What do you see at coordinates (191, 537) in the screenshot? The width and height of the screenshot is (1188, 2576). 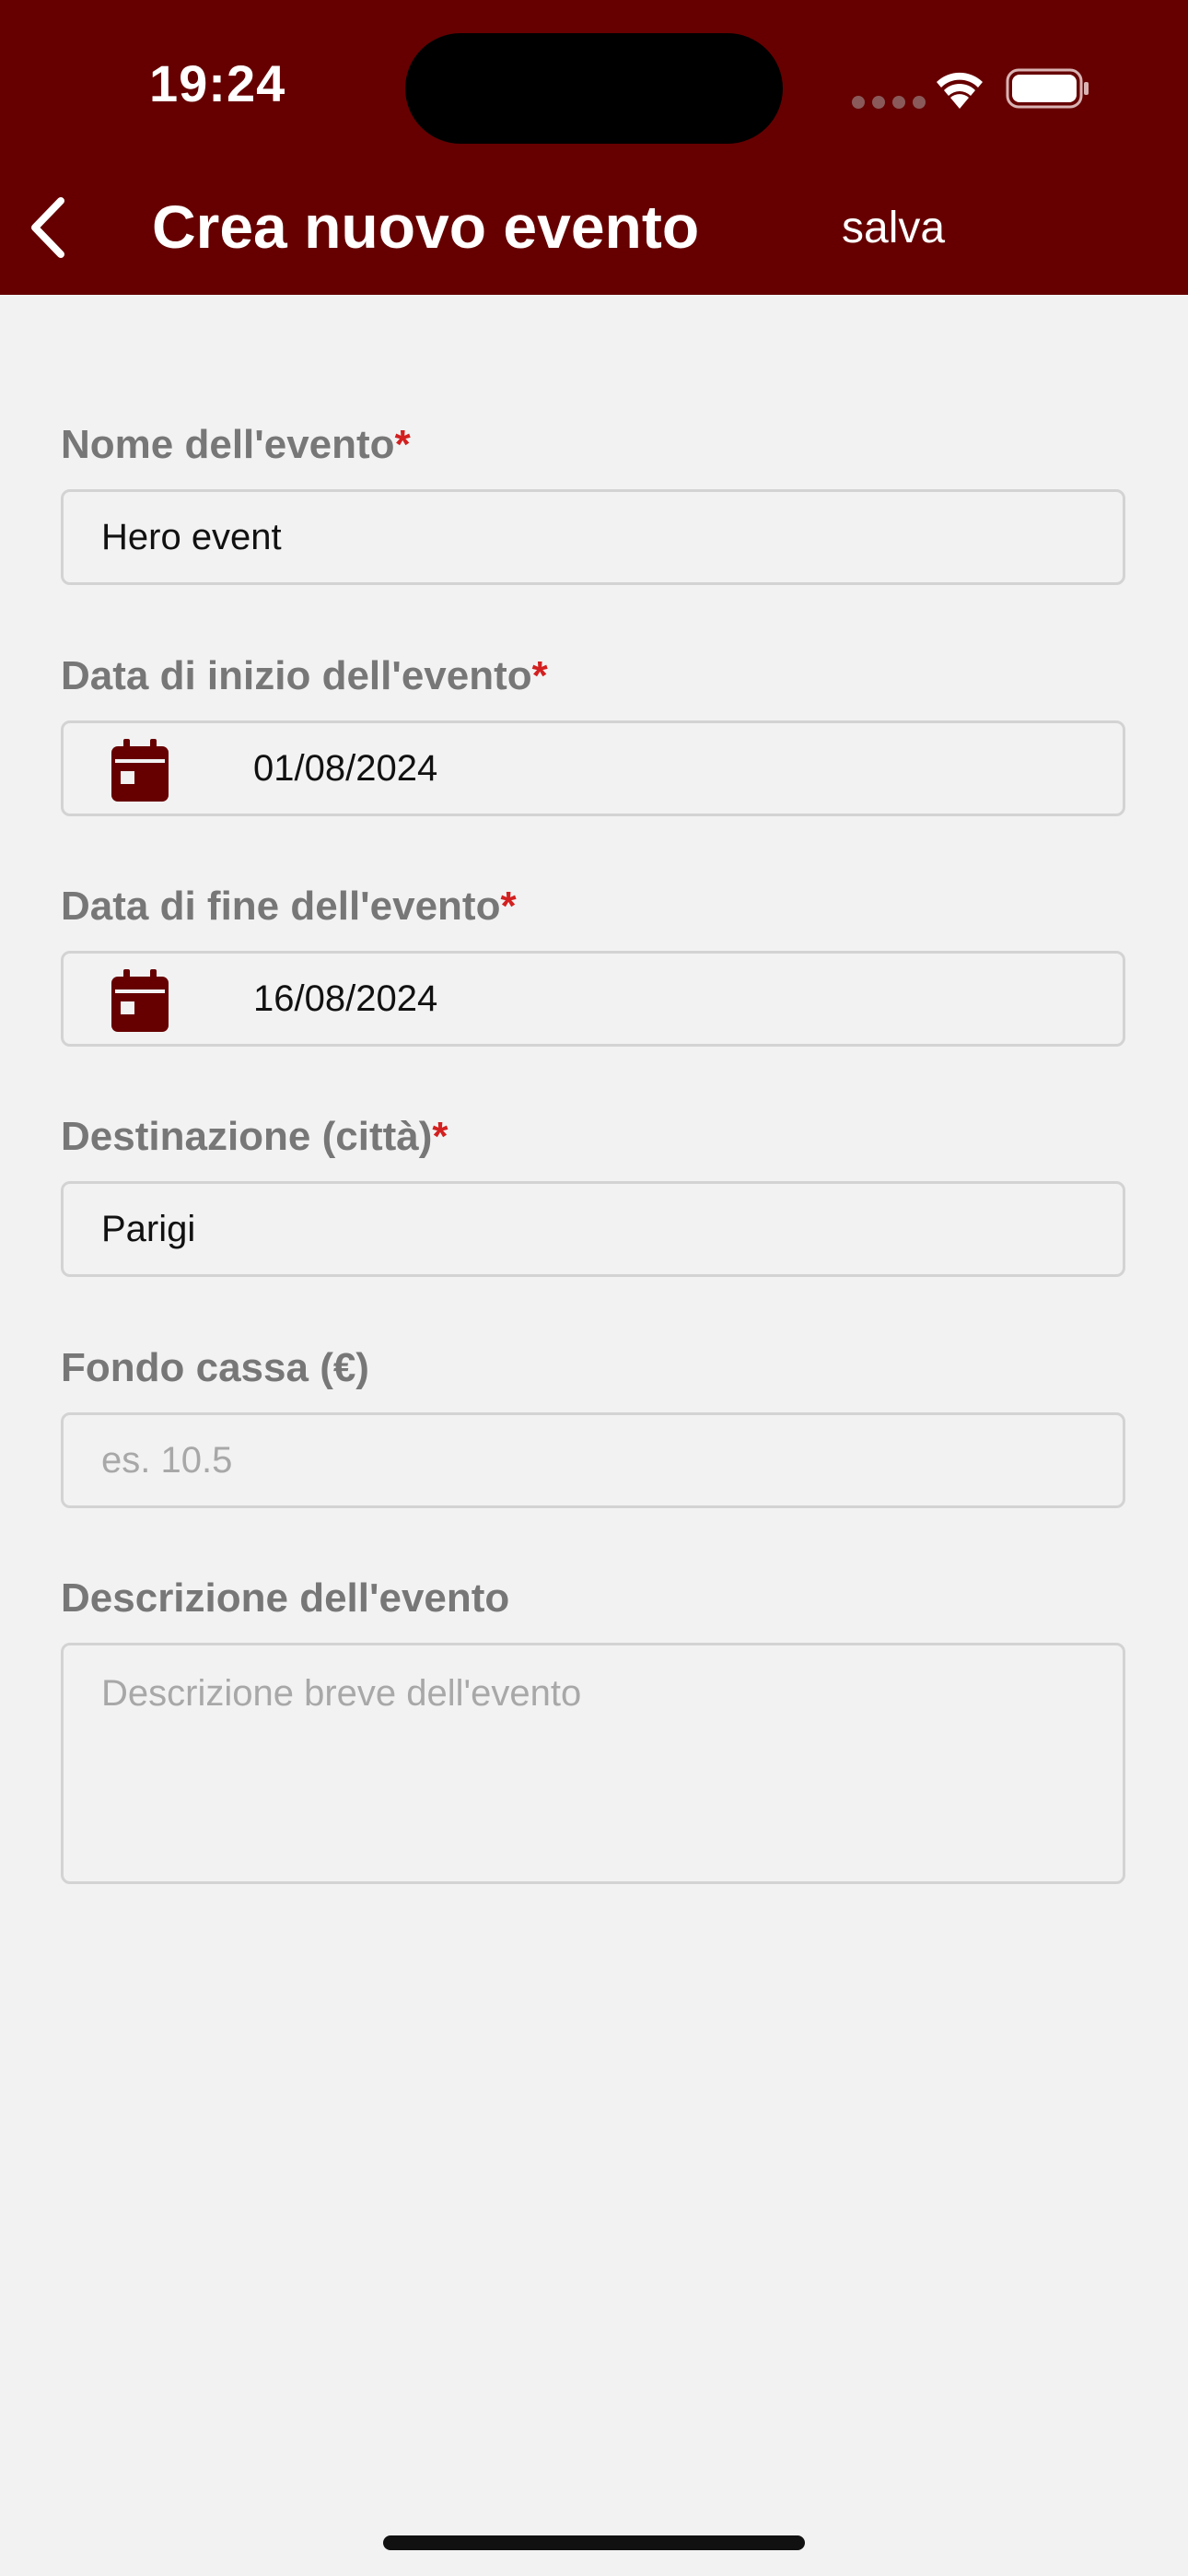 I see `event-name-value: Hero event` at bounding box center [191, 537].